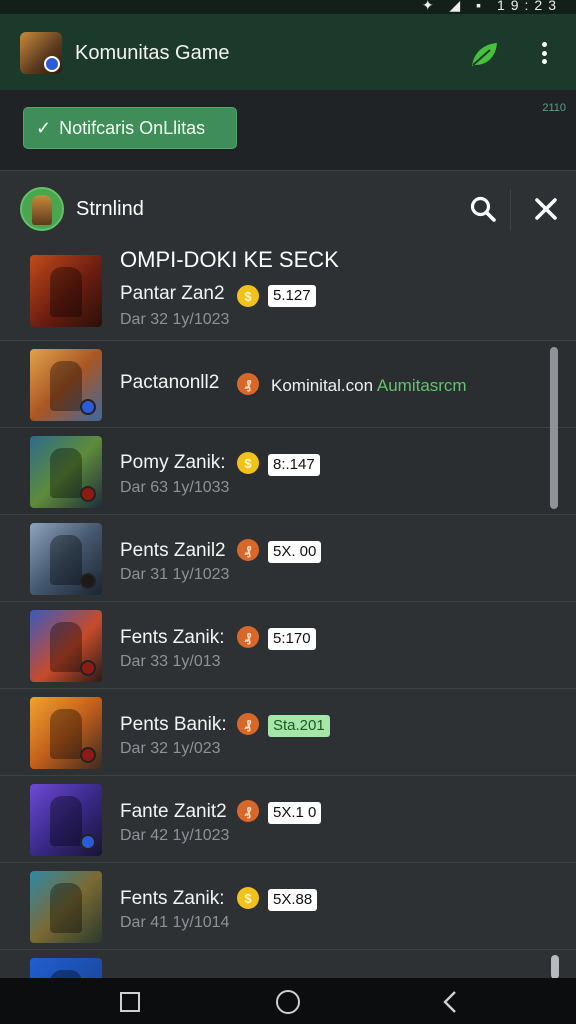 The width and height of the screenshot is (576, 1024). What do you see at coordinates (529, 6) in the screenshot?
I see `status-time: 19:23` at bounding box center [529, 6].